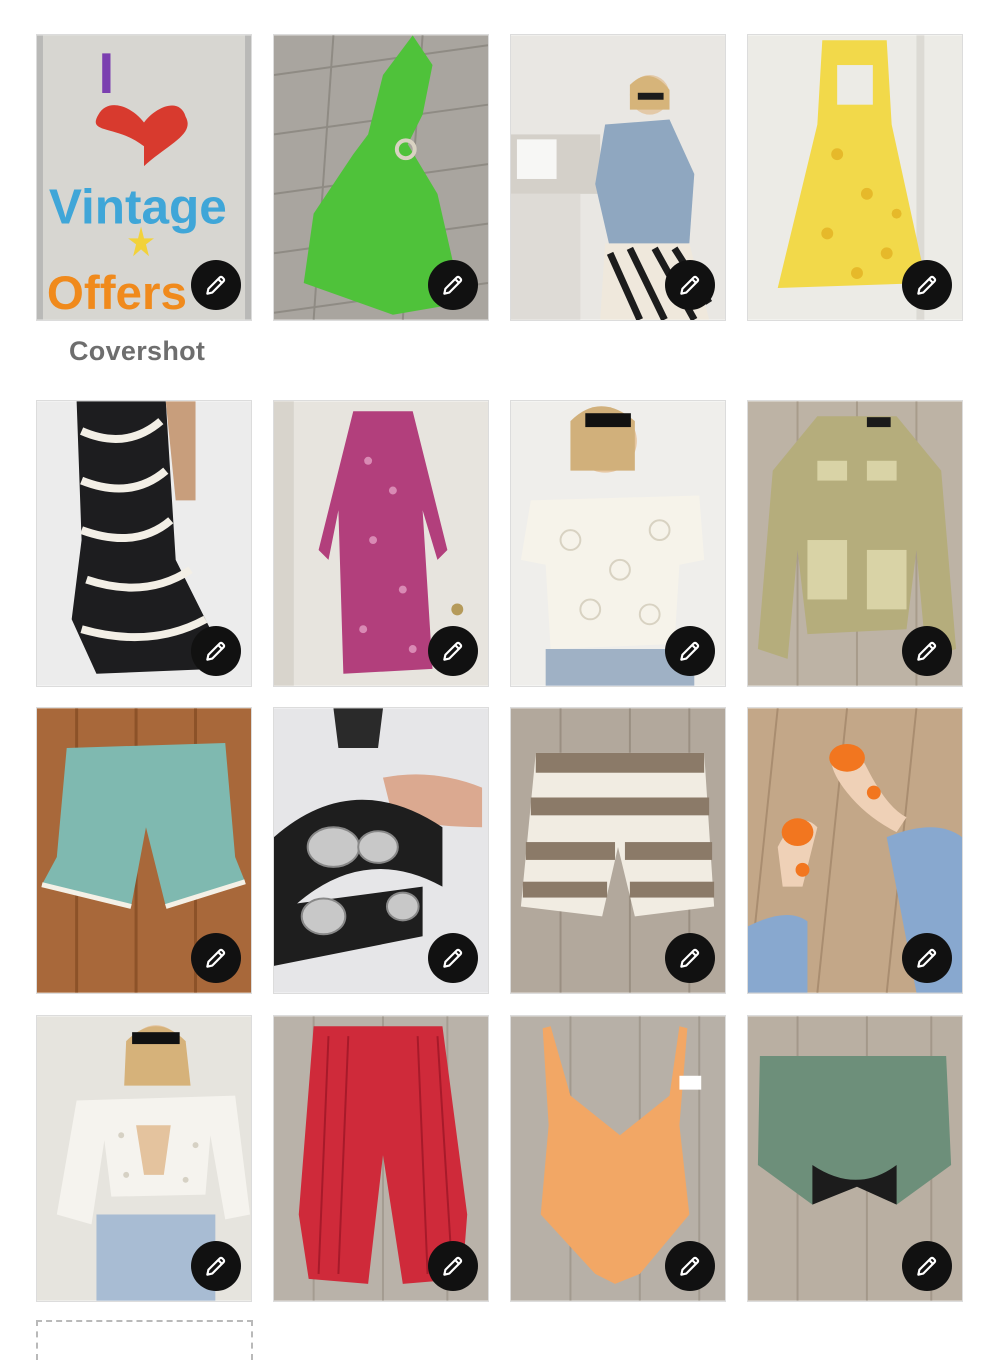 This screenshot has width=1000, height=1360. Describe the element at coordinates (117, 293) in the screenshot. I see `cover-sign-line-3: Offers` at that location.